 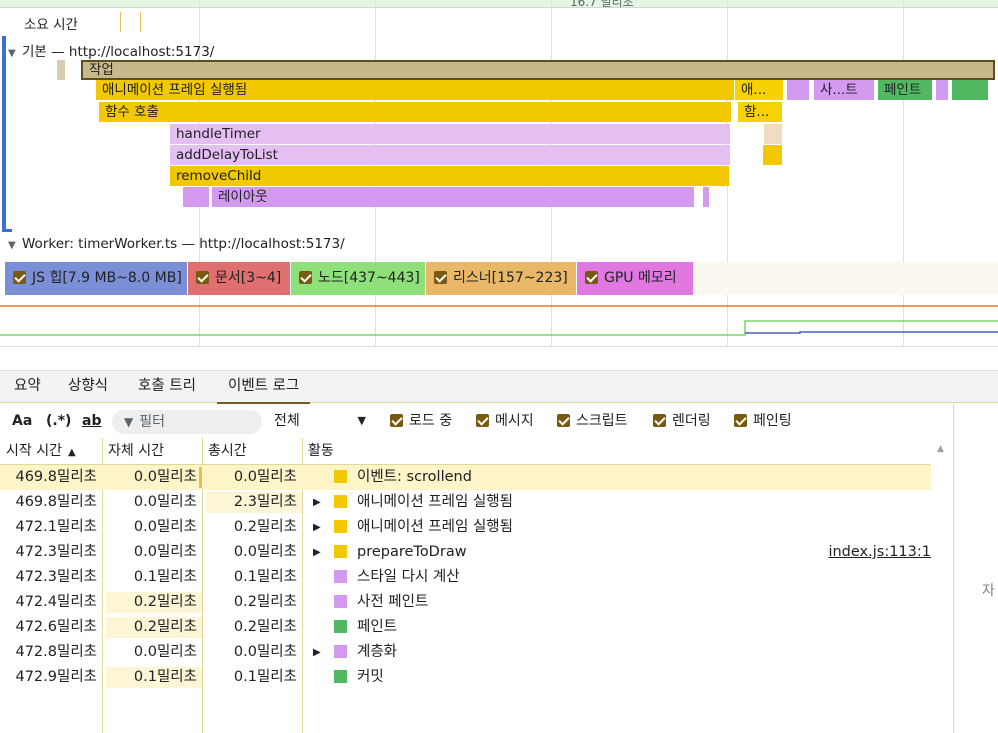 What do you see at coordinates (264, 387) in the screenshot?
I see `tab-event-log: 이벤트 로그` at bounding box center [264, 387].